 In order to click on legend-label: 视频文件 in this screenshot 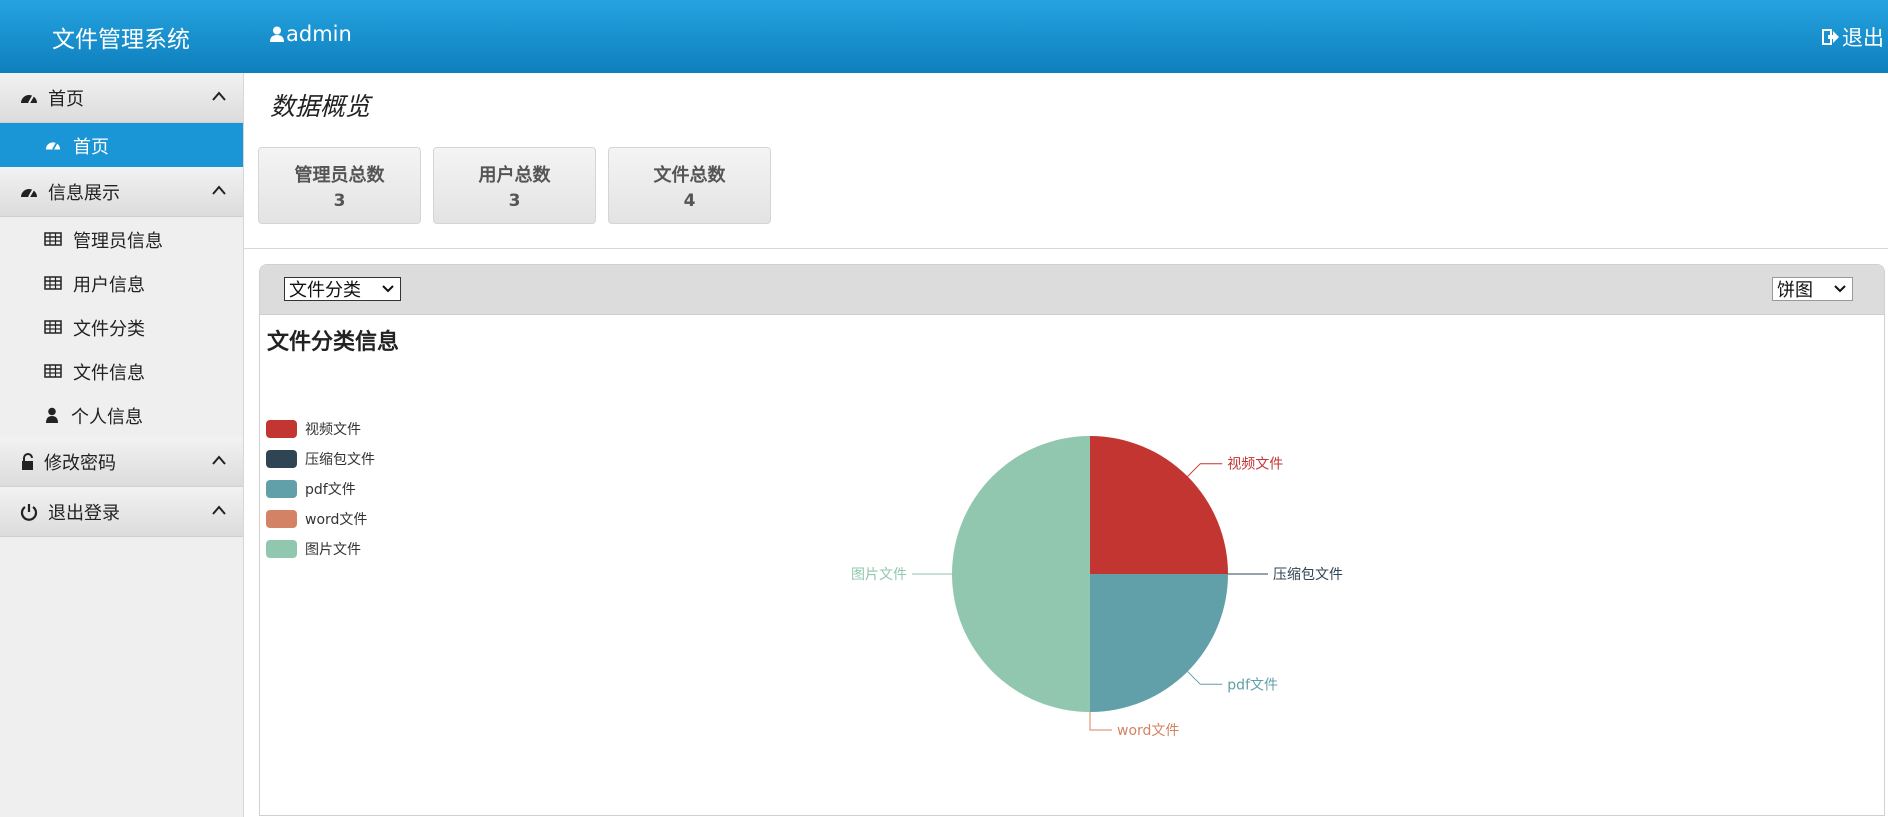, I will do `click(333, 430)`.